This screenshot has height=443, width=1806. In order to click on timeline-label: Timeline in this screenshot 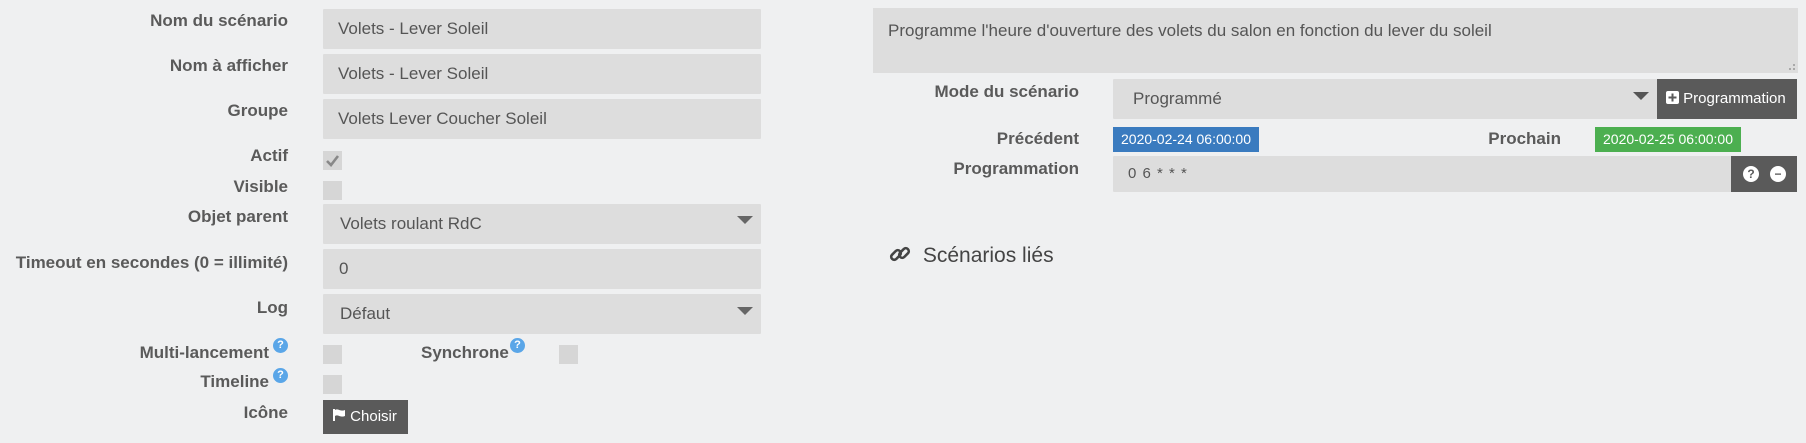, I will do `click(234, 381)`.